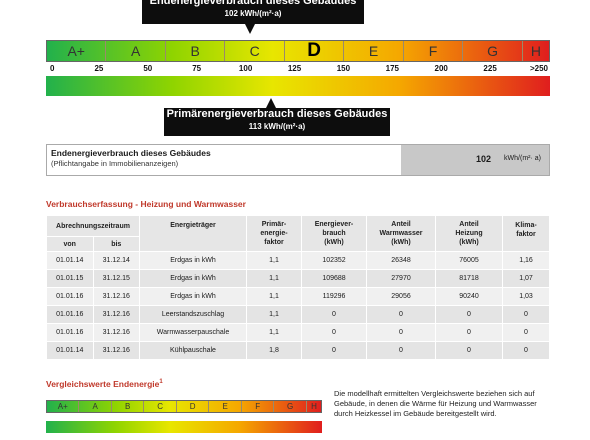 The height and width of the screenshot is (440, 590). What do you see at coordinates (401, 224) in the screenshot?
I see `header-ww-l1: Anteil` at bounding box center [401, 224].